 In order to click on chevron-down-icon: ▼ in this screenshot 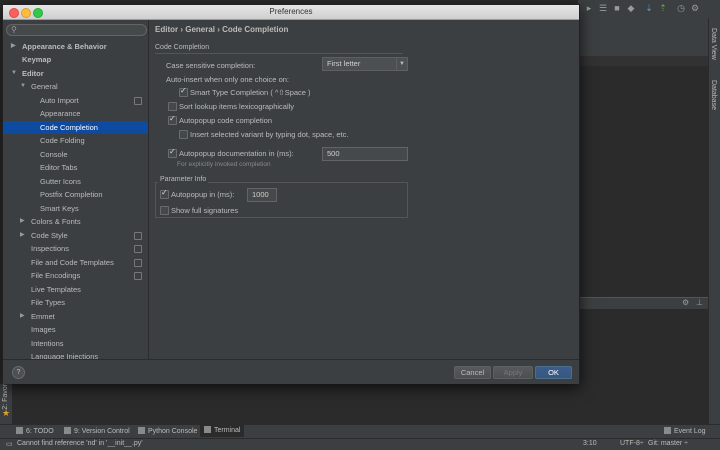, I will do `click(401, 64)`.